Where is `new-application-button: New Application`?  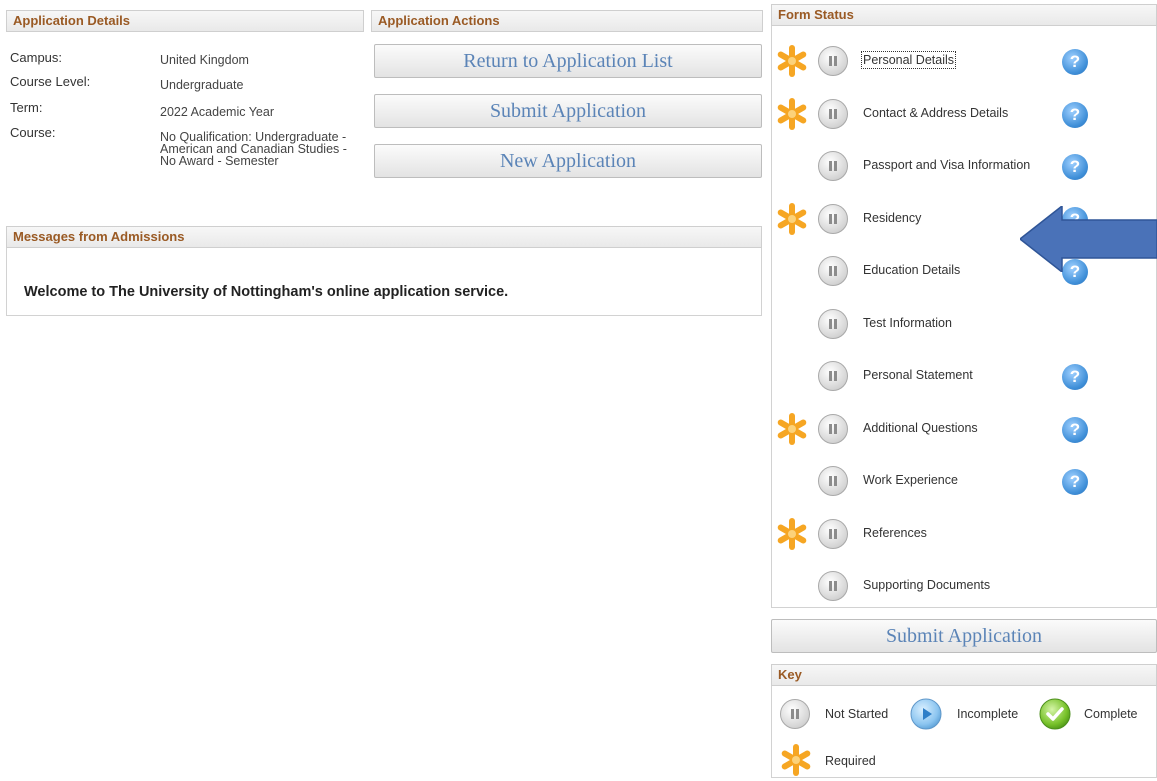 new-application-button: New Application is located at coordinates (568, 161).